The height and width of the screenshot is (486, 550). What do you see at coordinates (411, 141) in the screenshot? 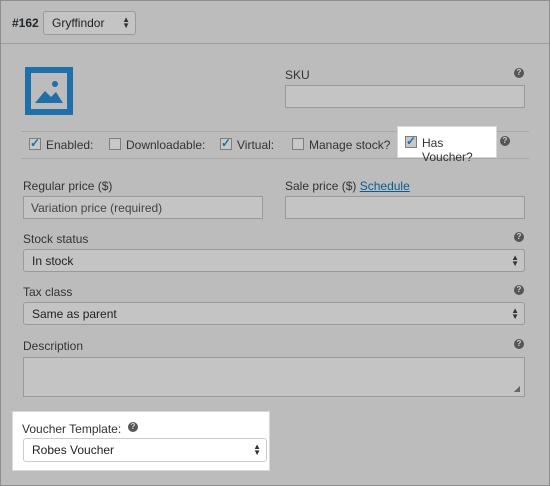
I see `has-voucher-checkbox` at bounding box center [411, 141].